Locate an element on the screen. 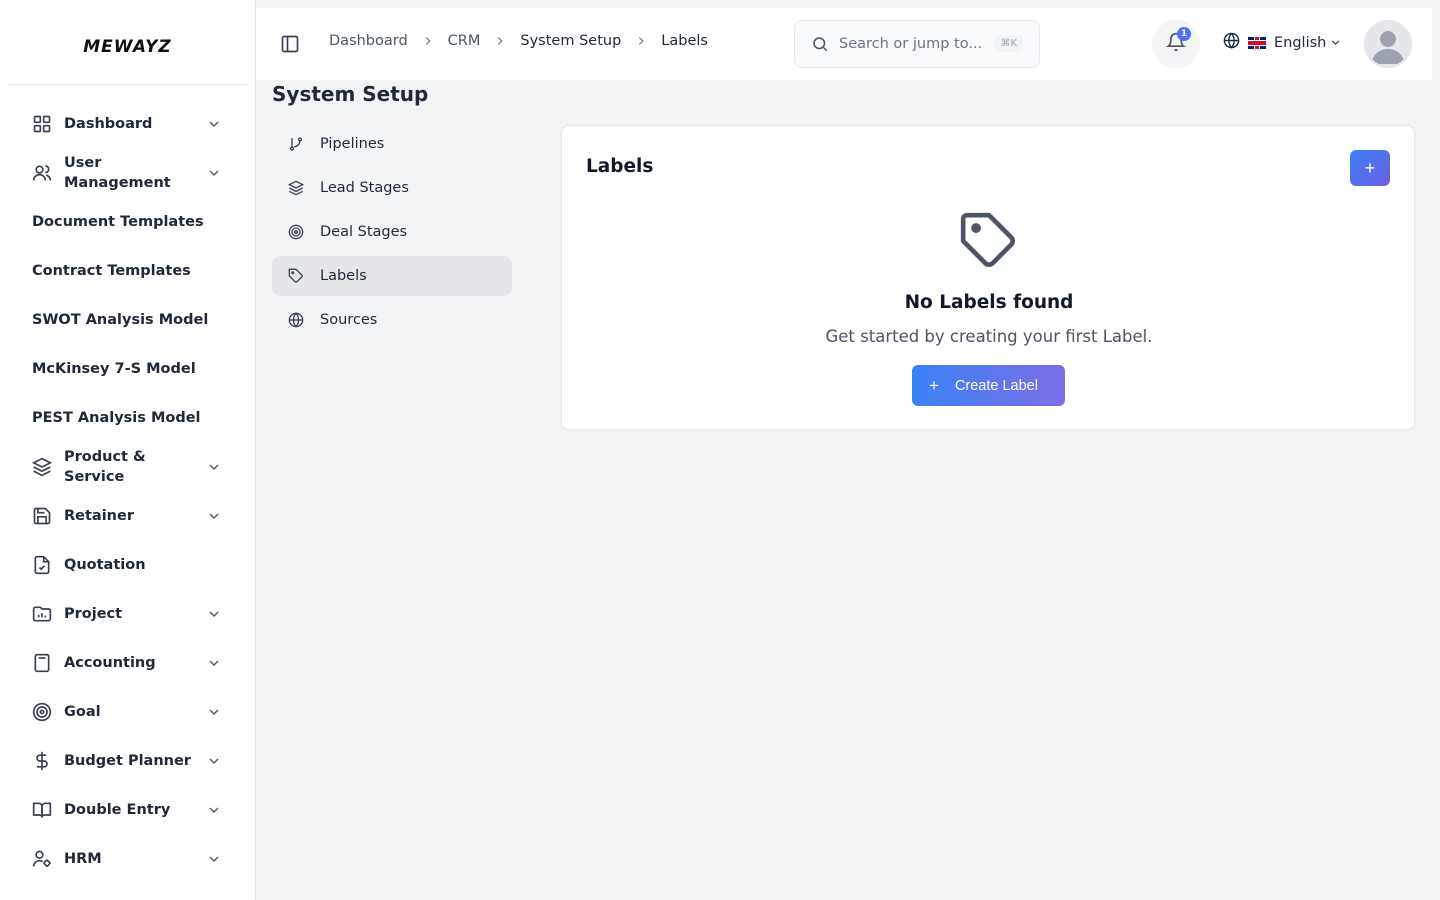 Image resolution: width=1440 pixels, height=900 pixels. breadcrumb-labels: Labels is located at coordinates (684, 41).